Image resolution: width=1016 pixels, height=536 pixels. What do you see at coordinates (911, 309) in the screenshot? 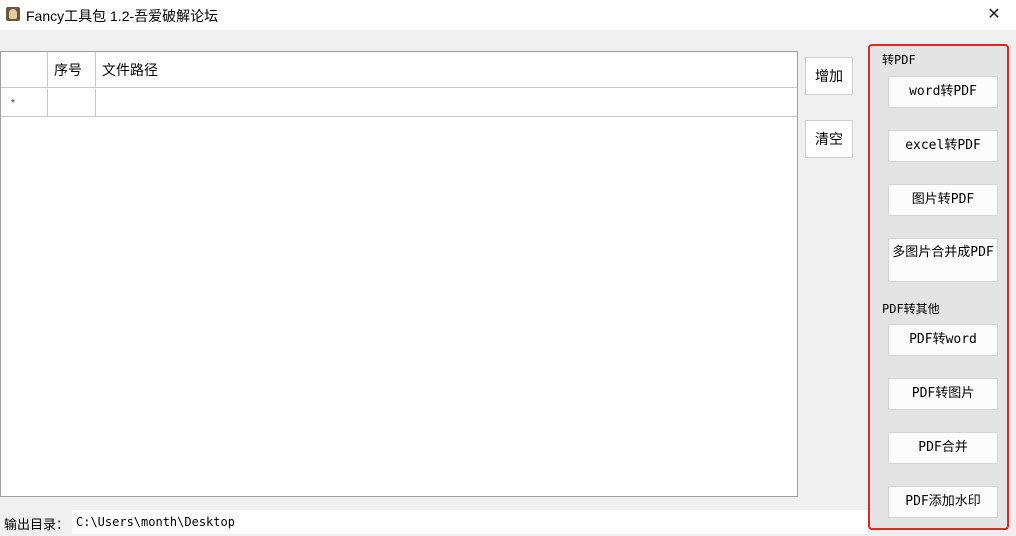
I see `group-label-pdf-to-other: PDF转其他` at bounding box center [911, 309].